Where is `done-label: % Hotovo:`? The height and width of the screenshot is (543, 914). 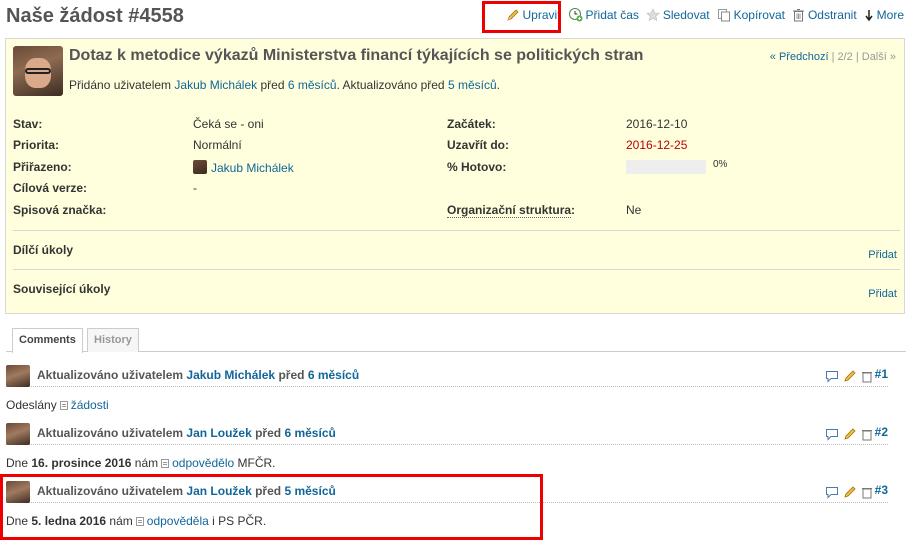
done-label: % Hotovo: is located at coordinates (477, 167).